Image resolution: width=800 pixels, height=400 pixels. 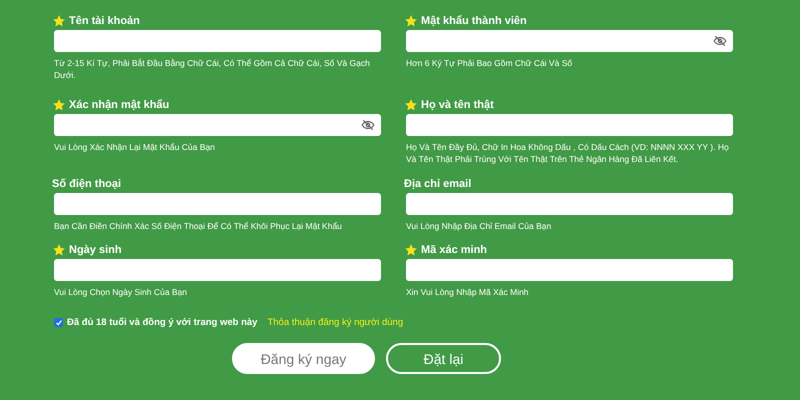 I want to click on hint-text: Vui Lòng Chọn Ngày Sinh Của Bạn, so click(x=121, y=292).